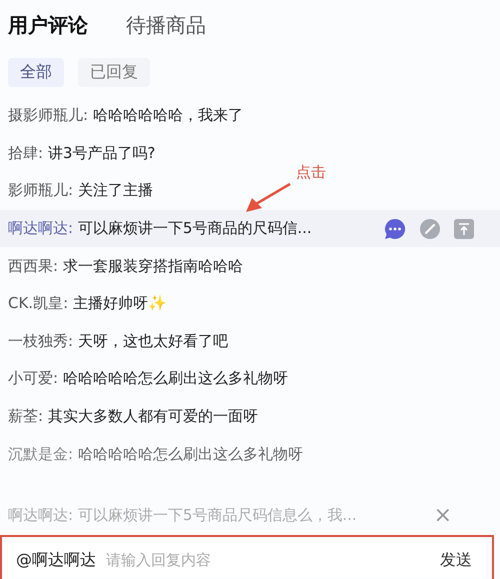  What do you see at coordinates (125, 266) in the screenshot?
I see `comment-text: 西西果: 求一套服装穿搭指南哈哈哈` at bounding box center [125, 266].